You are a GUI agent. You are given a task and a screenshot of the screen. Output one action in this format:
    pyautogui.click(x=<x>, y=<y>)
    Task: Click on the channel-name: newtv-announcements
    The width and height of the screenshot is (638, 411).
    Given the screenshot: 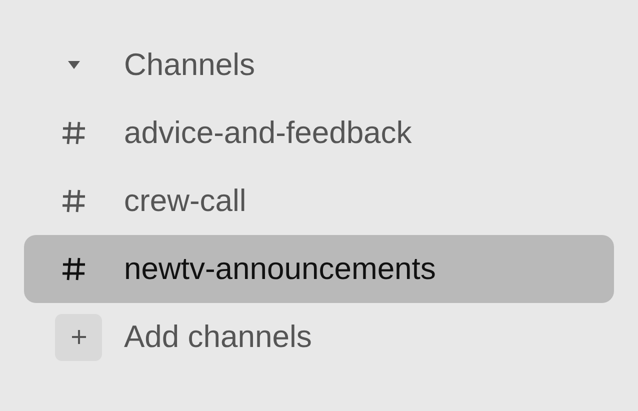 What is the action you would take?
    pyautogui.click(x=280, y=269)
    